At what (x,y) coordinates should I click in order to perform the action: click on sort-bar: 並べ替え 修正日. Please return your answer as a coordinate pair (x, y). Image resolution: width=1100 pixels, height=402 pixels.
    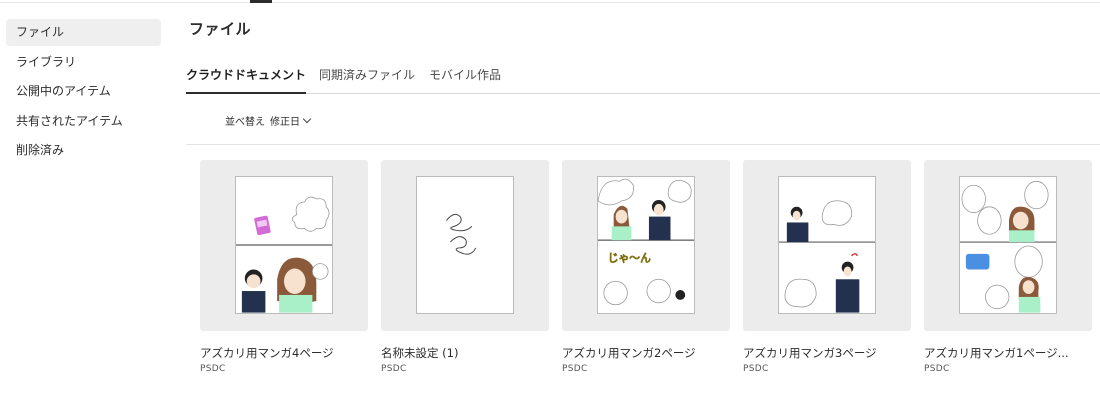
    Looking at the image, I should click on (643, 119).